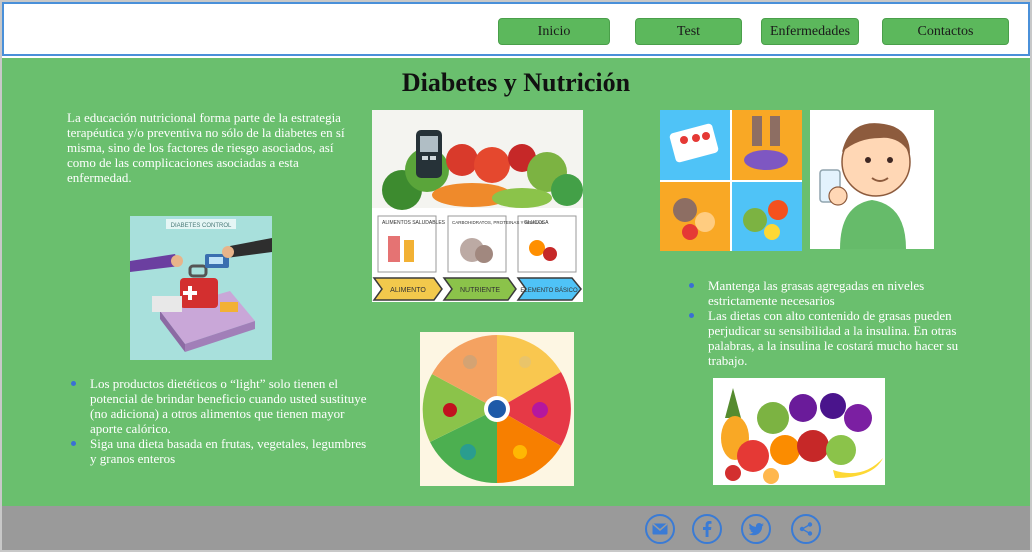 The image size is (1032, 552). Describe the element at coordinates (756, 529) in the screenshot. I see `twitter-icon` at that location.